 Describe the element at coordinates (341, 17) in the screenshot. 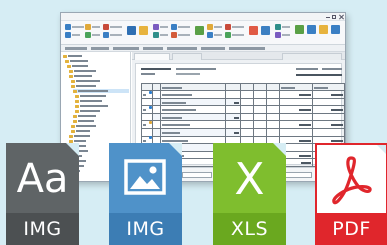

I see `close-icon` at that location.